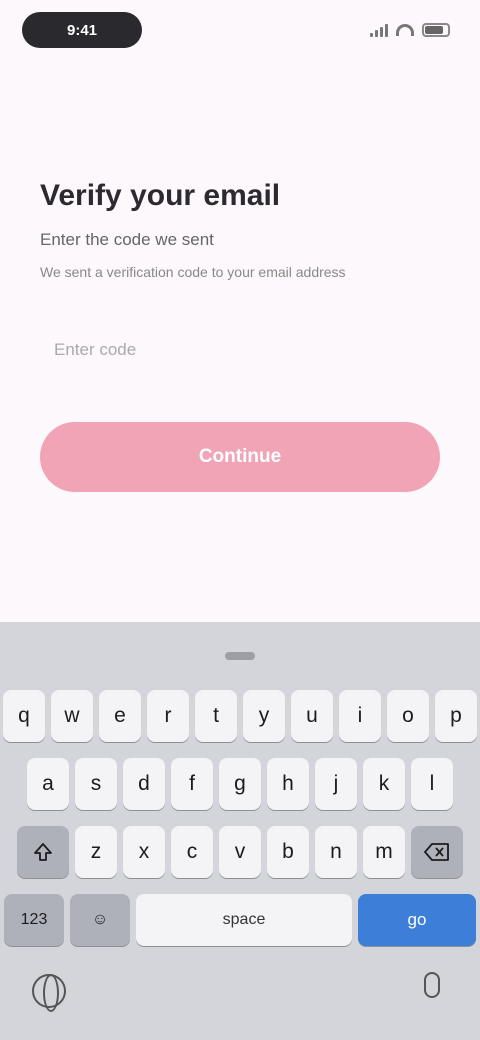 The height and width of the screenshot is (1040, 480). What do you see at coordinates (436, 30) in the screenshot?
I see `battery-icon` at bounding box center [436, 30].